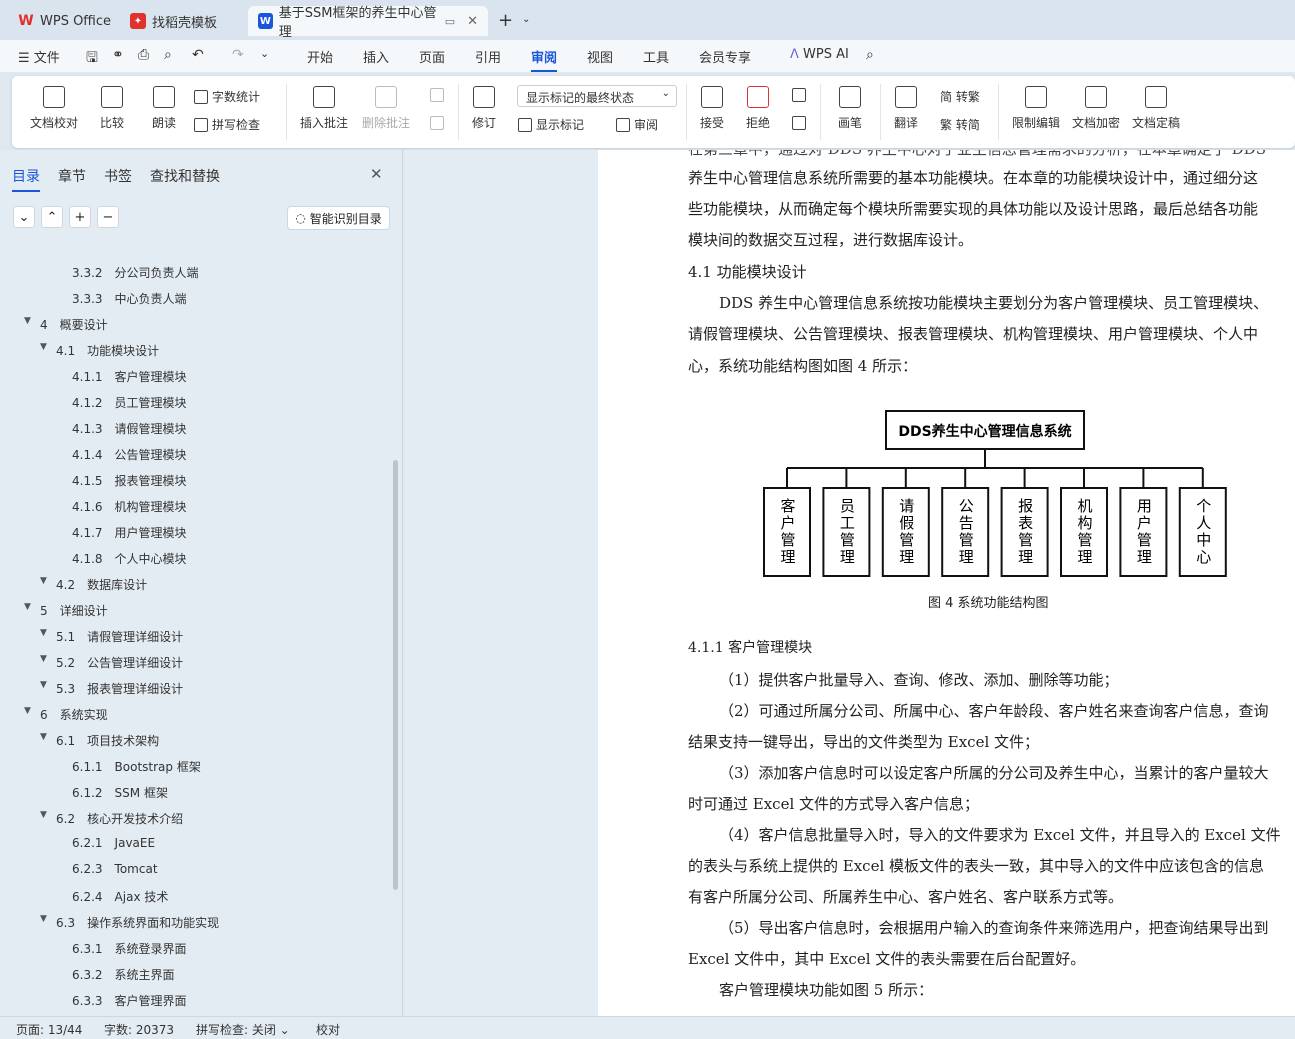 The height and width of the screenshot is (1039, 1295). I want to click on tab-toc: 目录, so click(26, 179).